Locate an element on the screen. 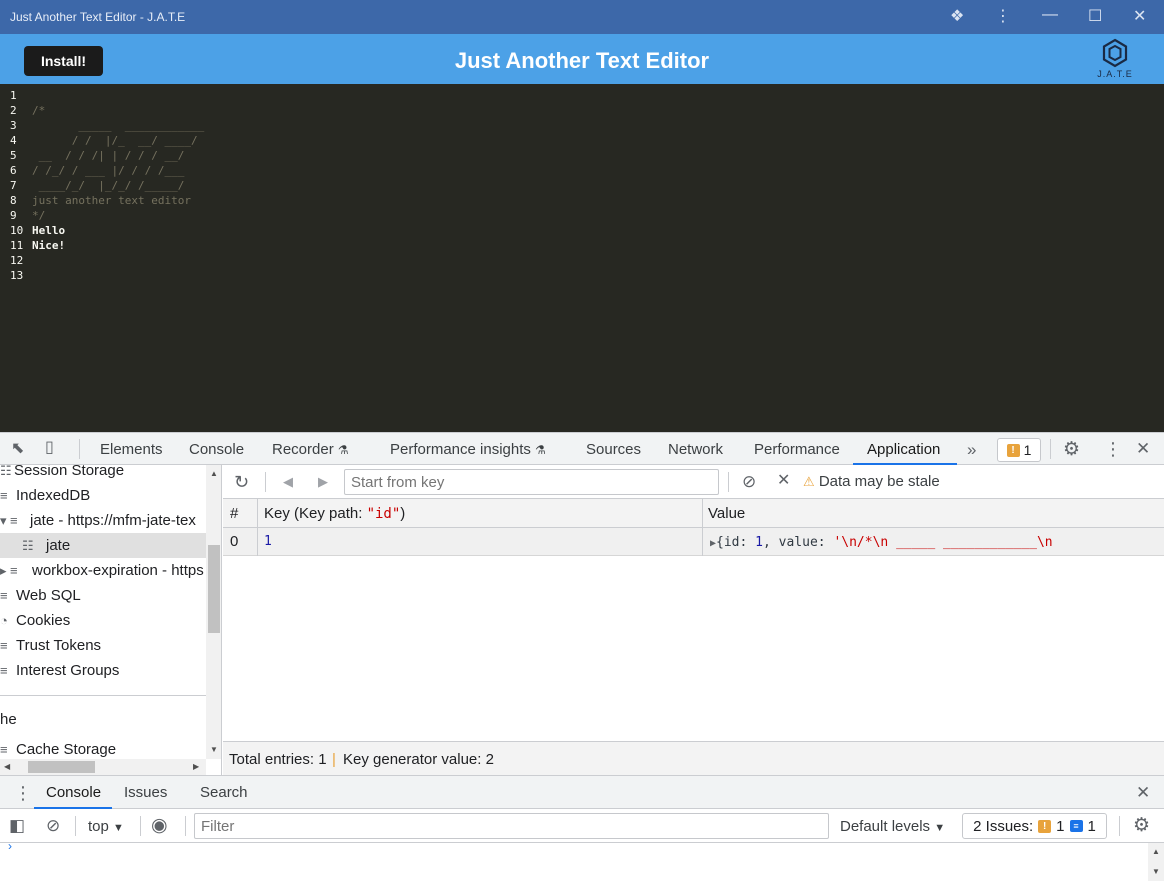 The image size is (1164, 881). chevron-down-icon: ▼ is located at coordinates (118, 828).